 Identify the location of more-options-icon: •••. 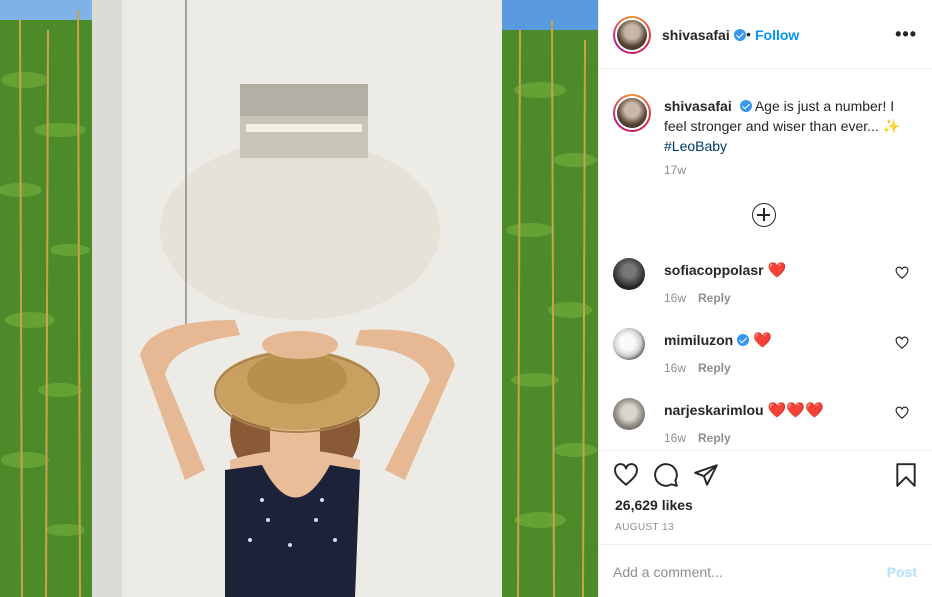
(906, 34).